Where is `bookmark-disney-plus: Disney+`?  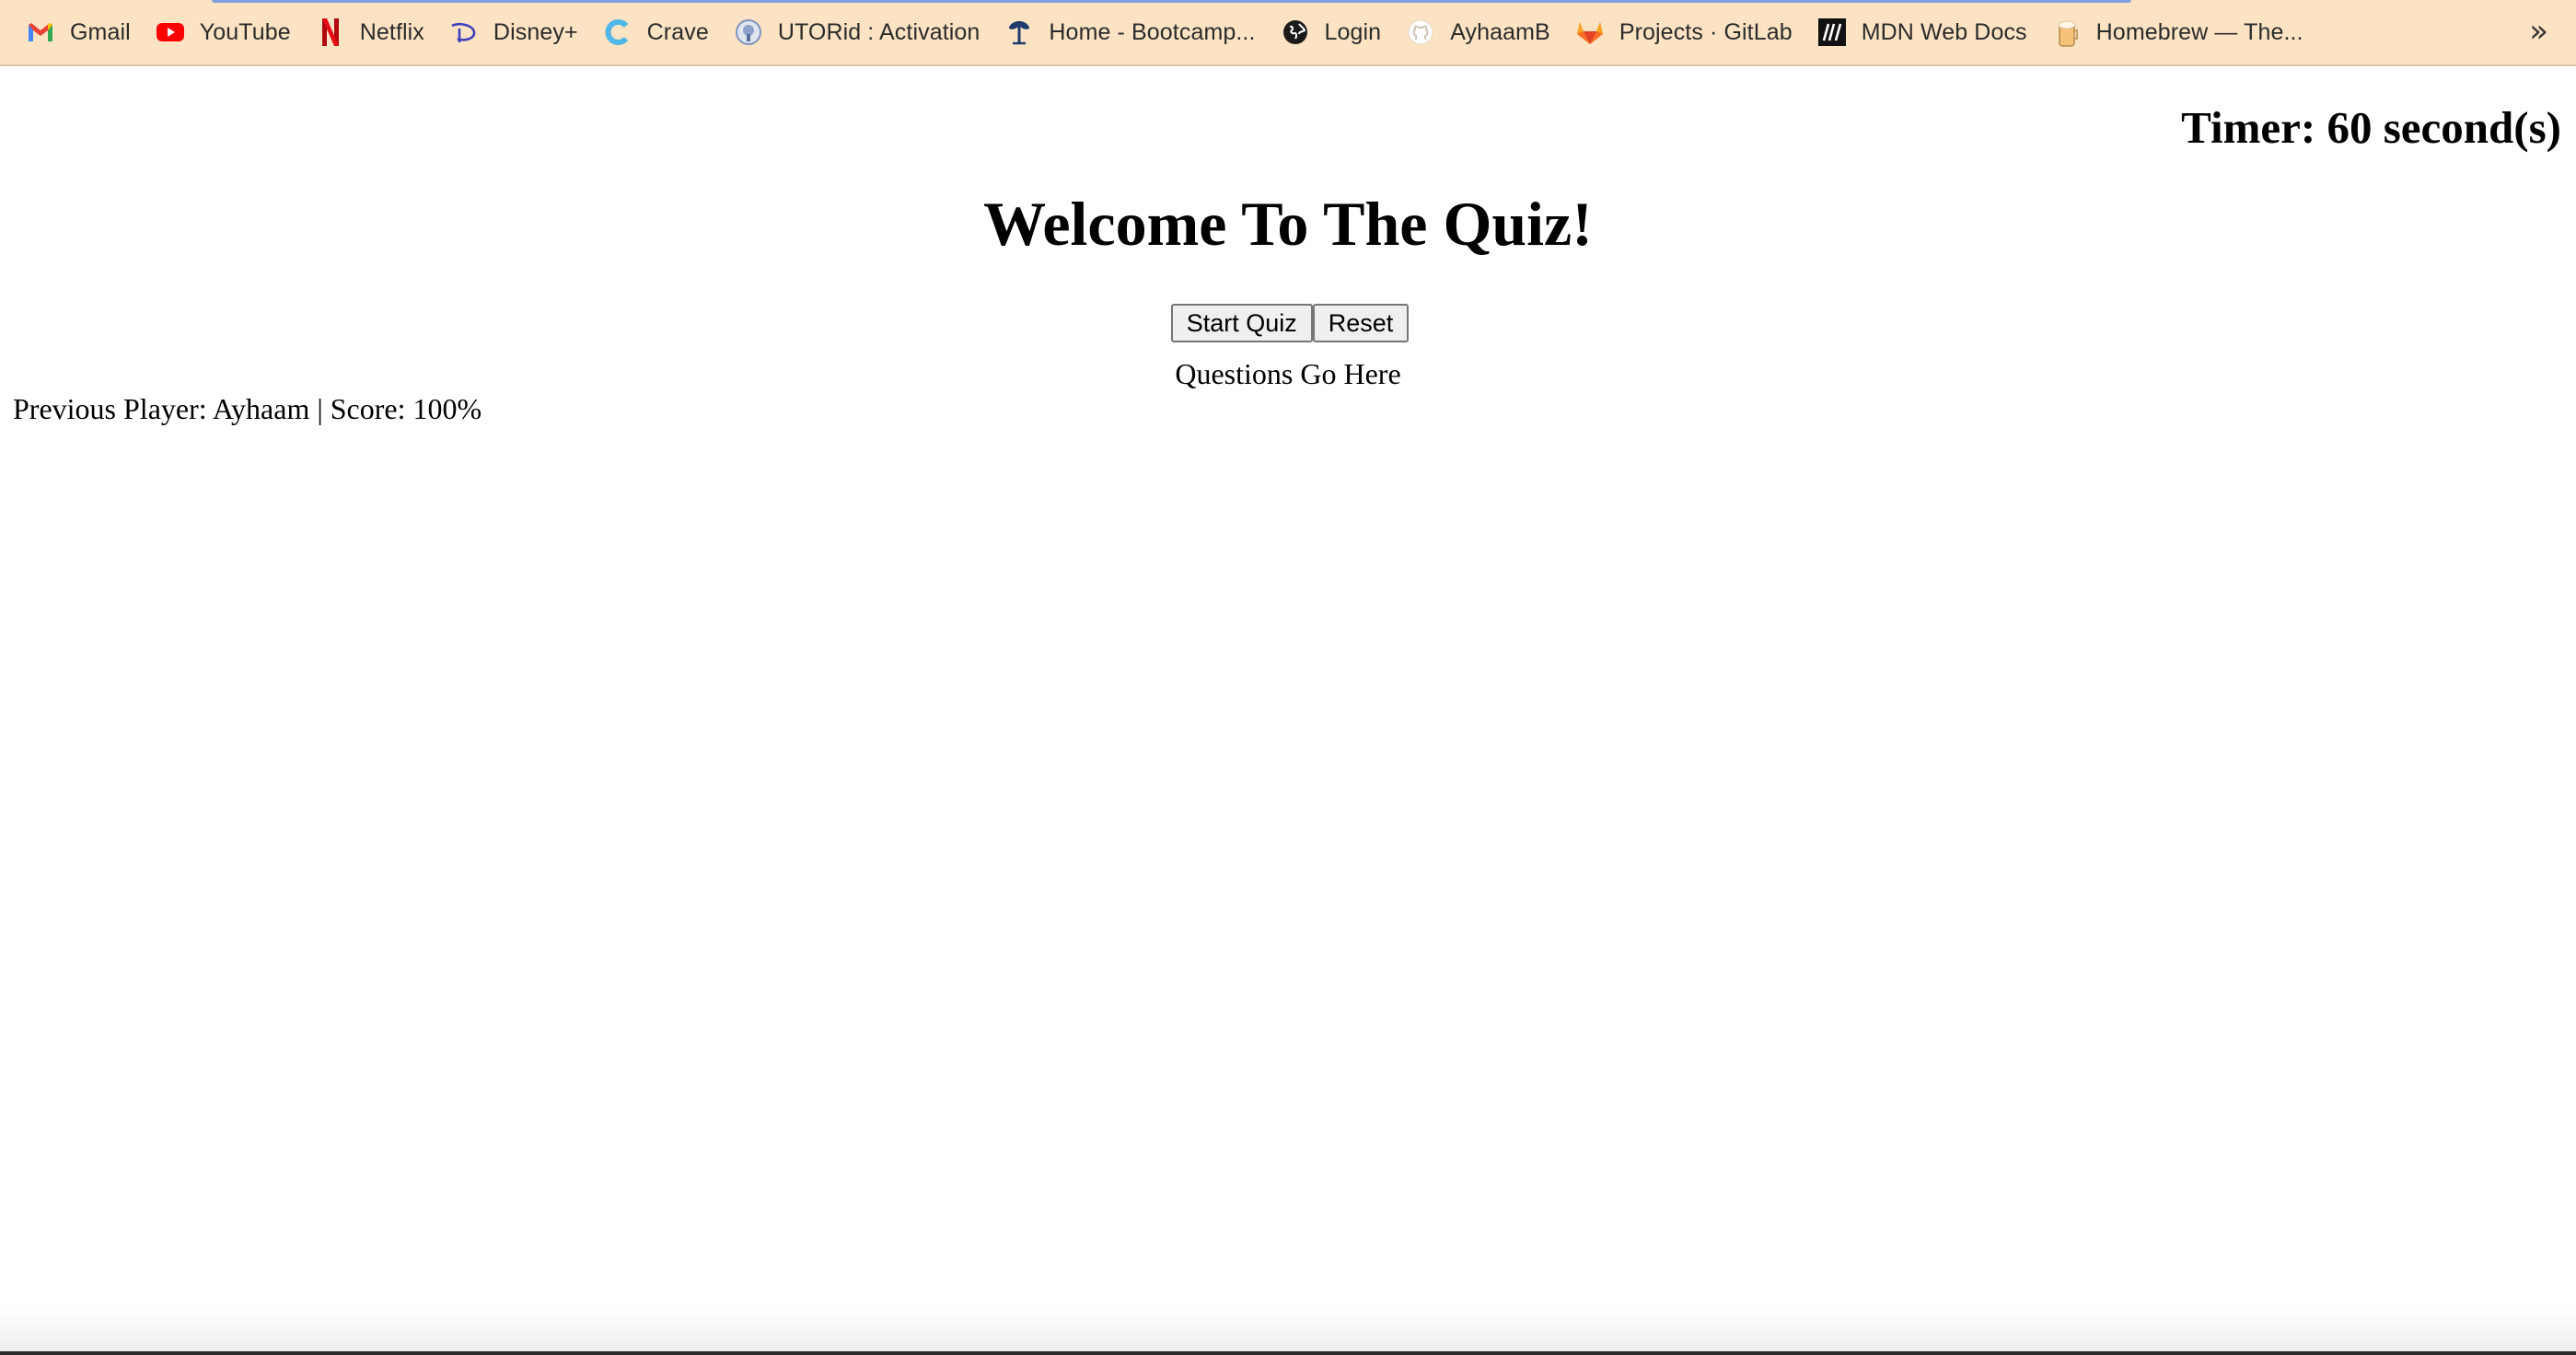
bookmark-disney-plus: Disney+ is located at coordinates (517, 32).